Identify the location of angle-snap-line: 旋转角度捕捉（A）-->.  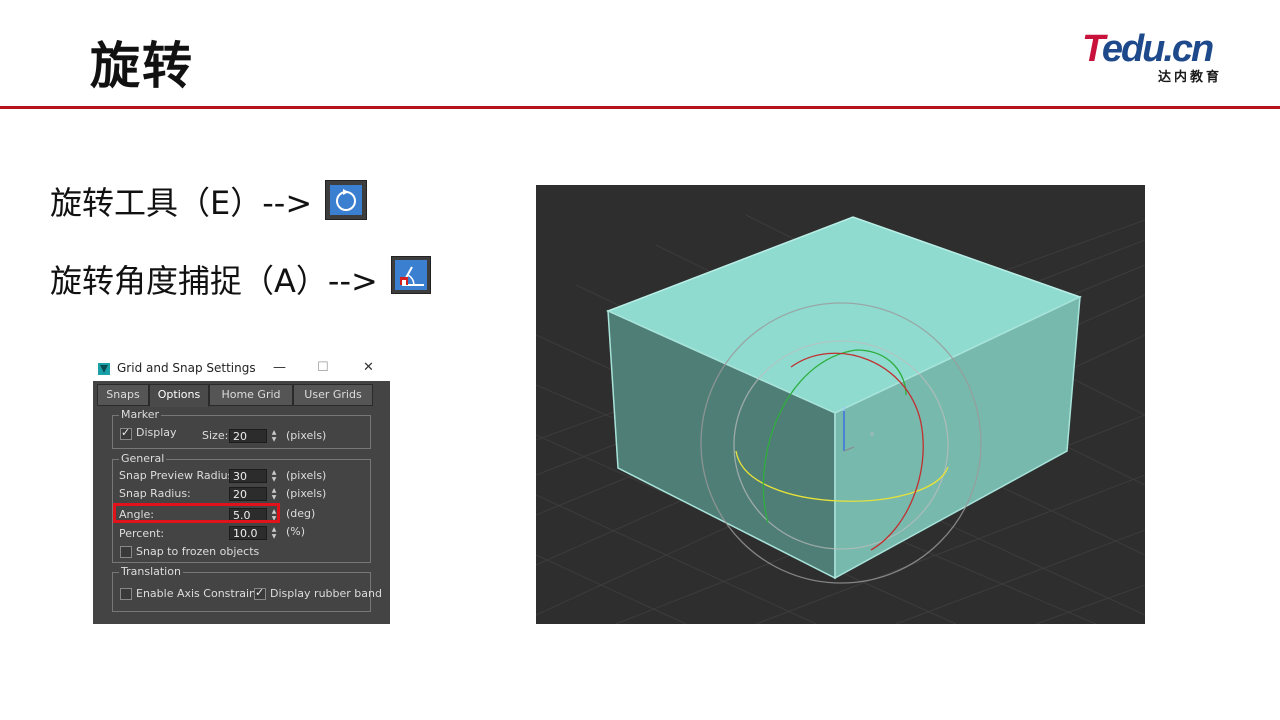
(214, 281).